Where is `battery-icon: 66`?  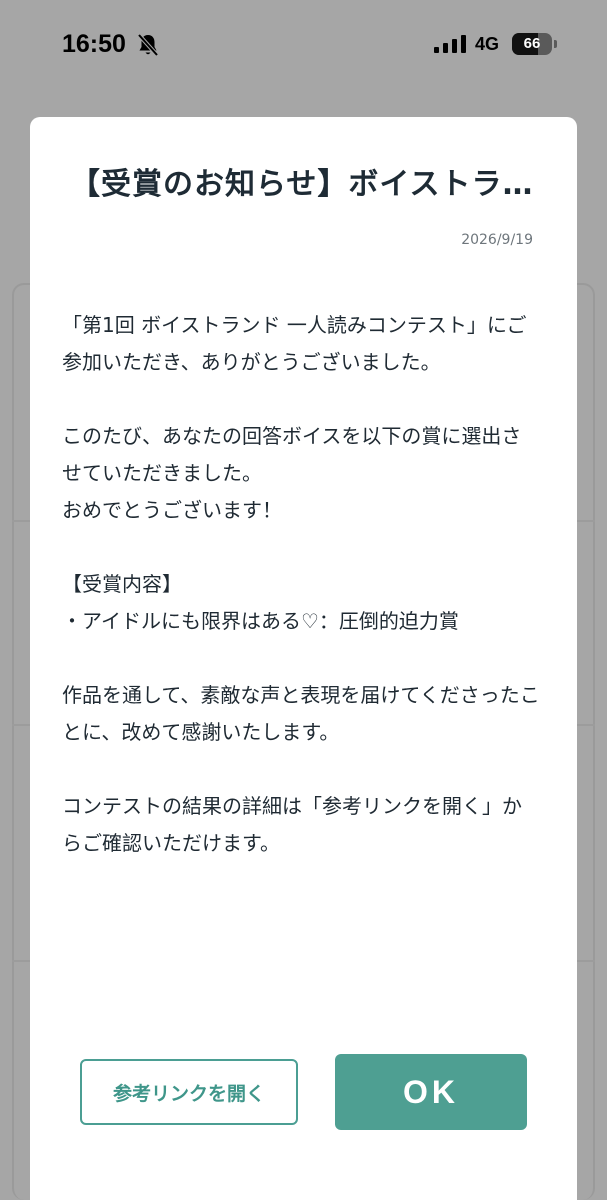 battery-icon: 66 is located at coordinates (535, 44).